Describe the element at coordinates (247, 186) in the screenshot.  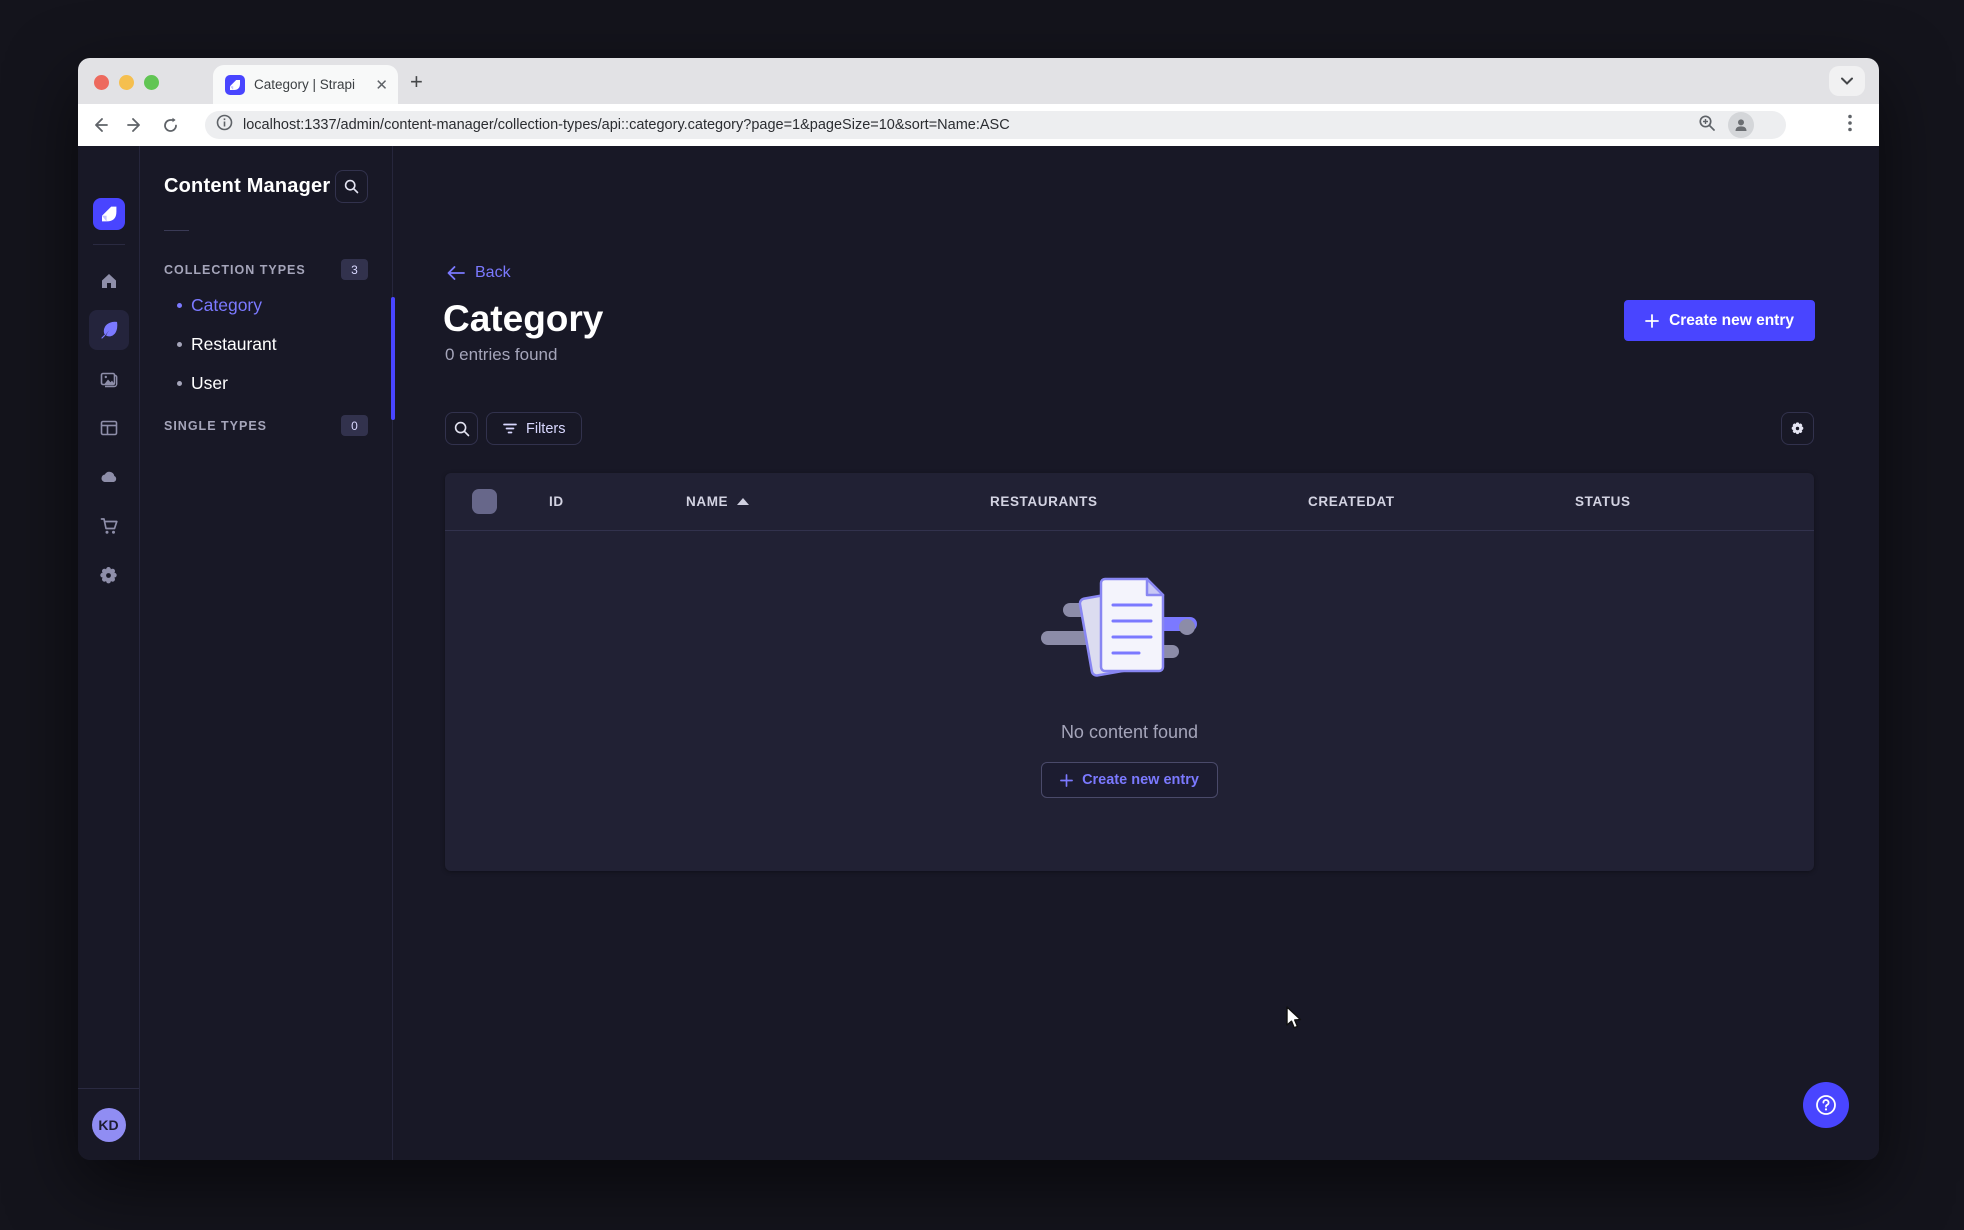
I see `subnav-title: Content Manager` at that location.